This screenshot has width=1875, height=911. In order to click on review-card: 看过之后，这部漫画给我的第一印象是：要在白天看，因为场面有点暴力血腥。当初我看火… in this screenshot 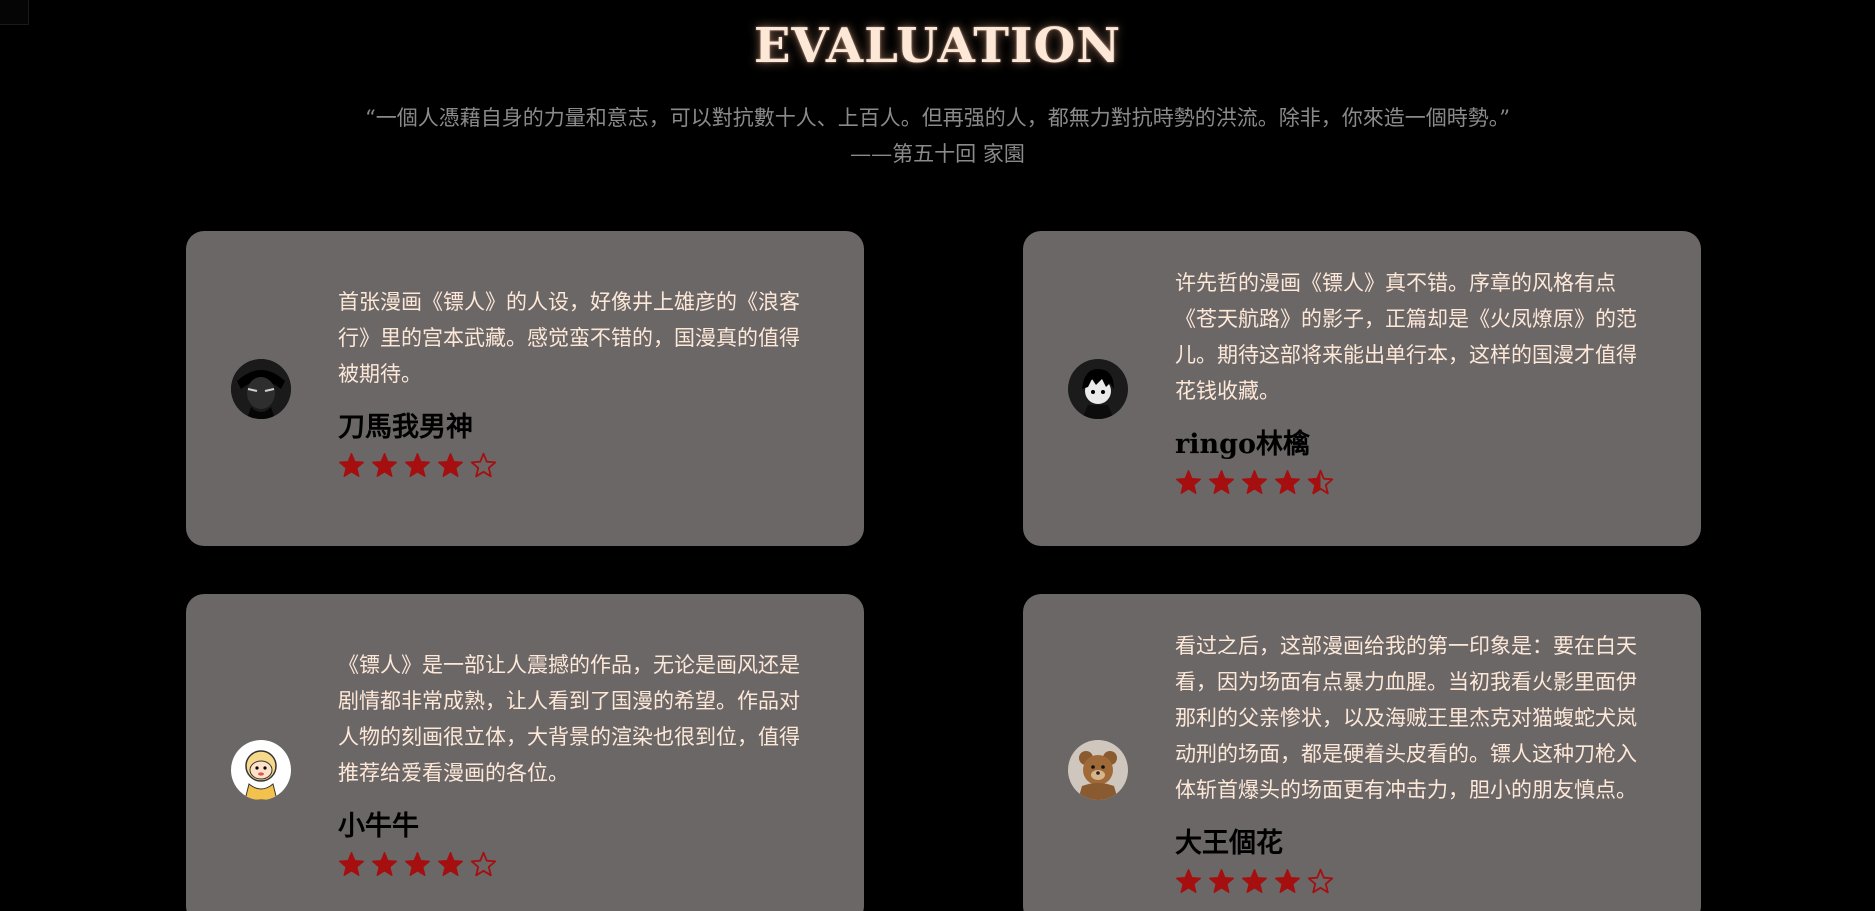, I will do `click(1362, 752)`.